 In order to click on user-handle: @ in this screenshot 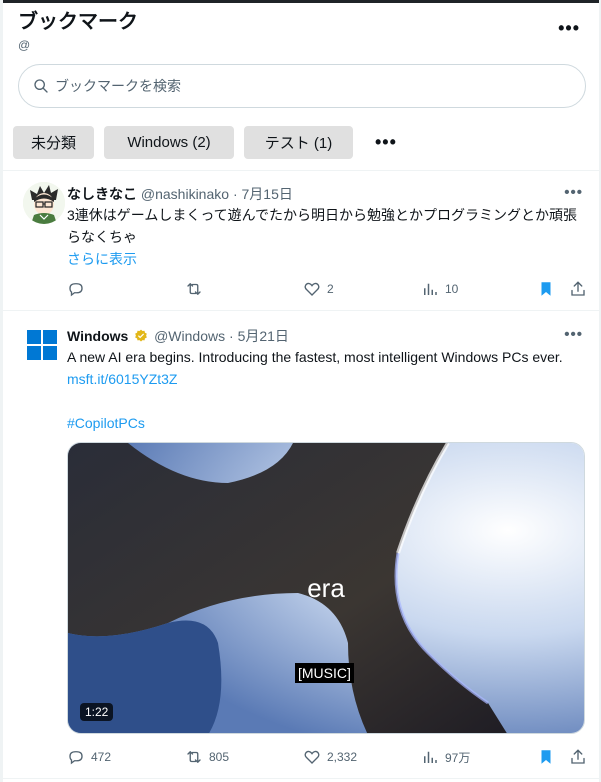, I will do `click(24, 45)`.